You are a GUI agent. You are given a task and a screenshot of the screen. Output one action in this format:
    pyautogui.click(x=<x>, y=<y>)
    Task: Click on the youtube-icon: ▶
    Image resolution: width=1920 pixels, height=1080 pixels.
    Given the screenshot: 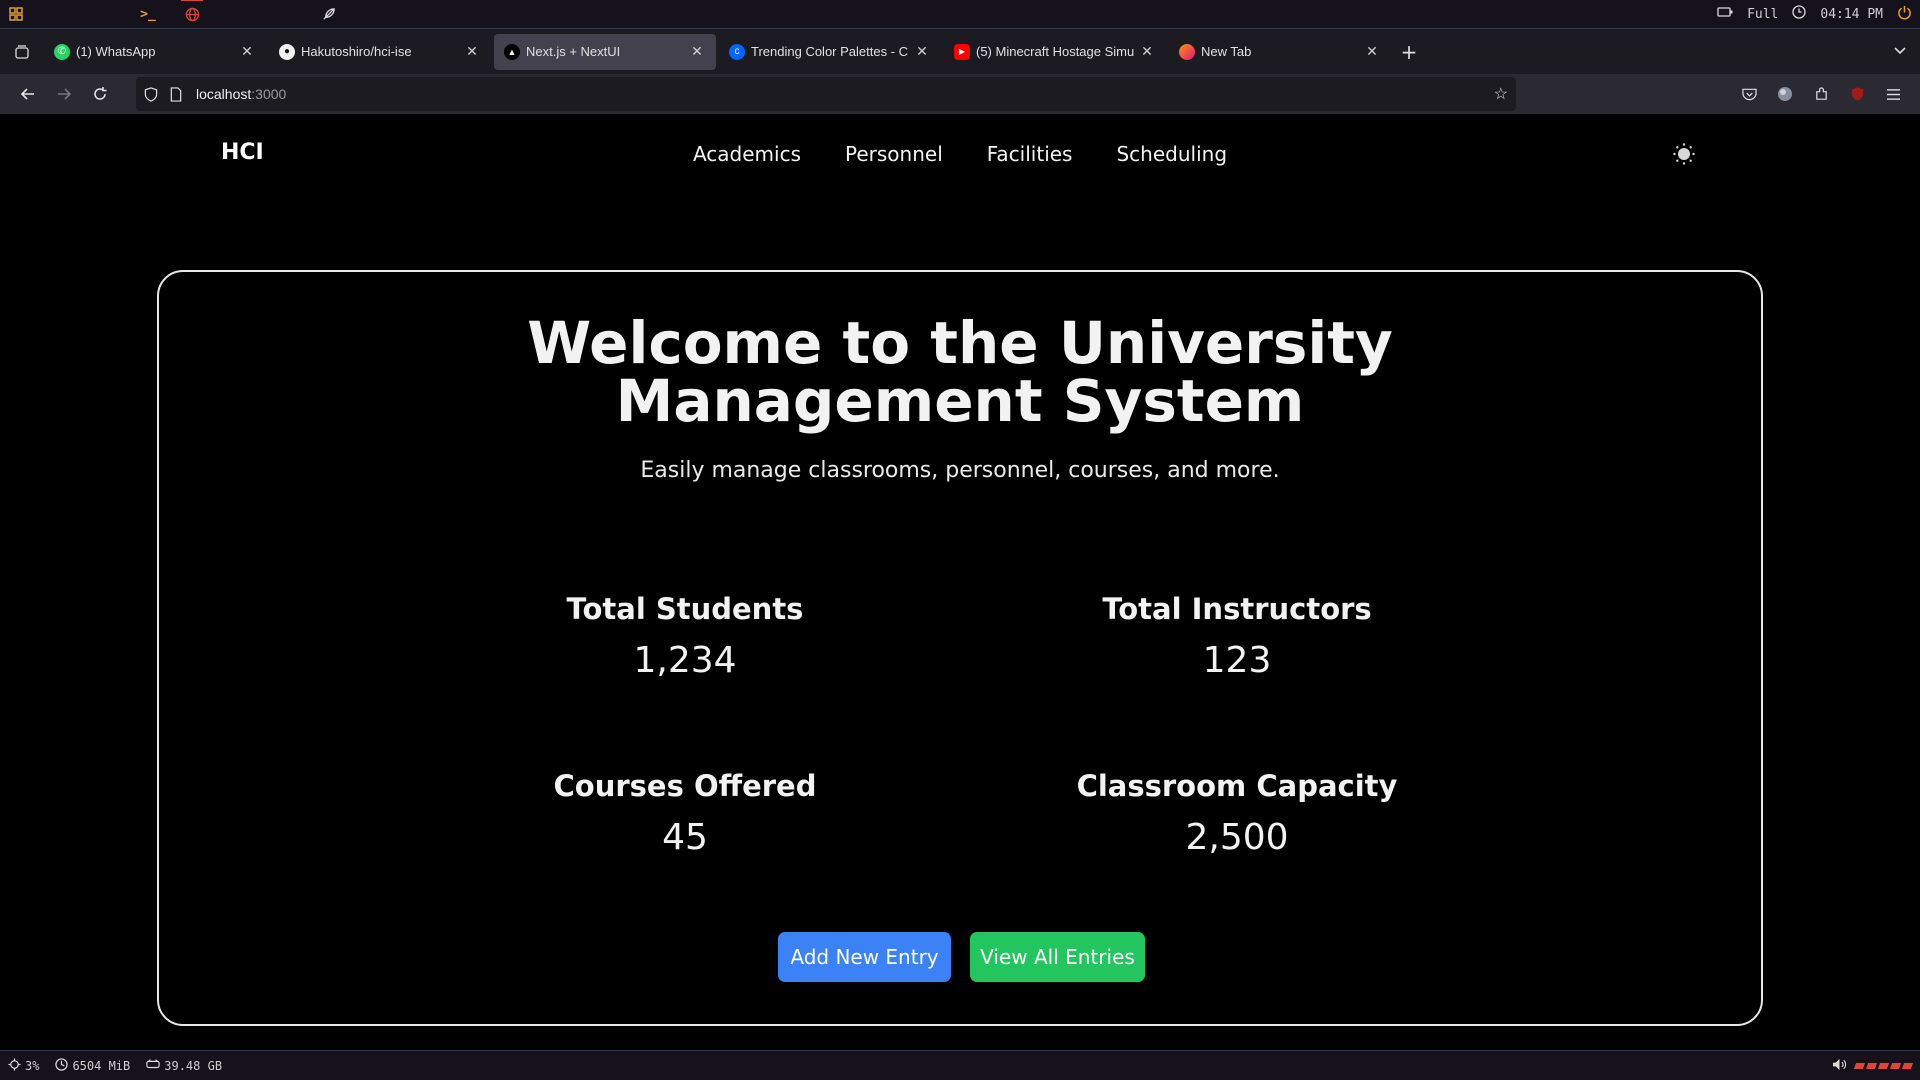 What is the action you would take?
    pyautogui.click(x=962, y=51)
    